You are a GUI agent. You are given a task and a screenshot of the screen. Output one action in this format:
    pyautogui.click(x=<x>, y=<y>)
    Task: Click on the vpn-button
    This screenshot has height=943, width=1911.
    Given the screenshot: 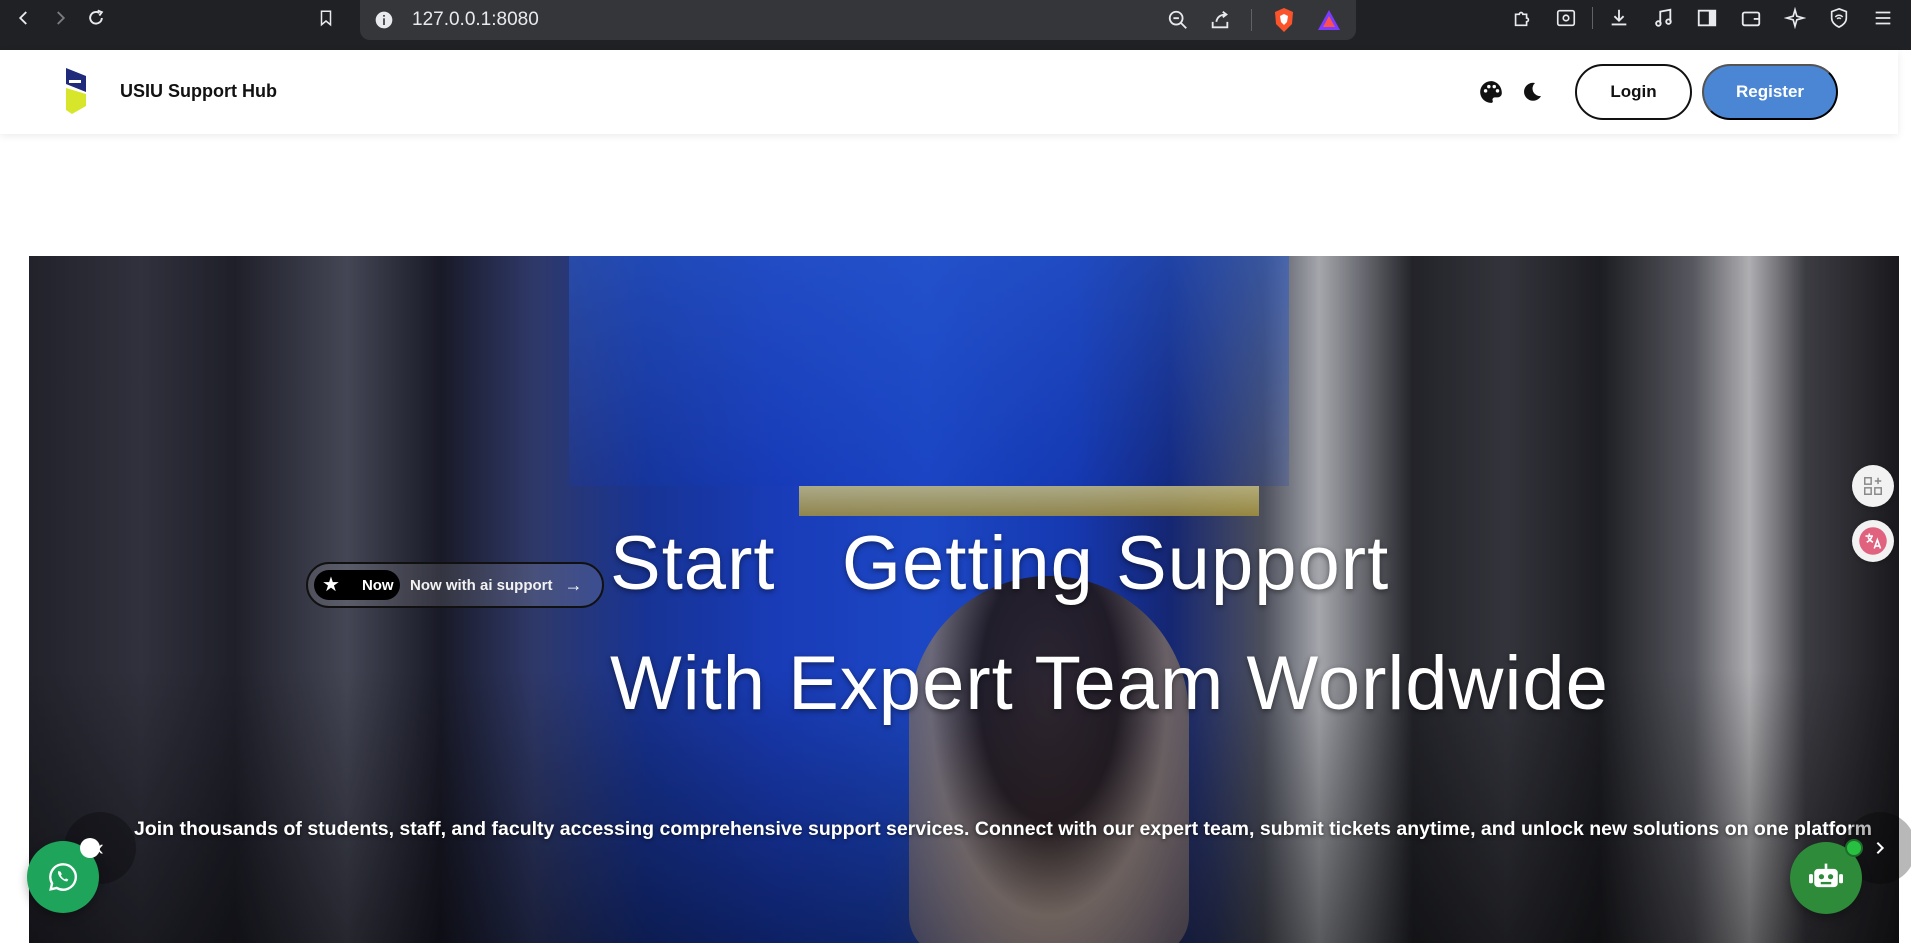 What is the action you would take?
    pyautogui.click(x=1839, y=18)
    